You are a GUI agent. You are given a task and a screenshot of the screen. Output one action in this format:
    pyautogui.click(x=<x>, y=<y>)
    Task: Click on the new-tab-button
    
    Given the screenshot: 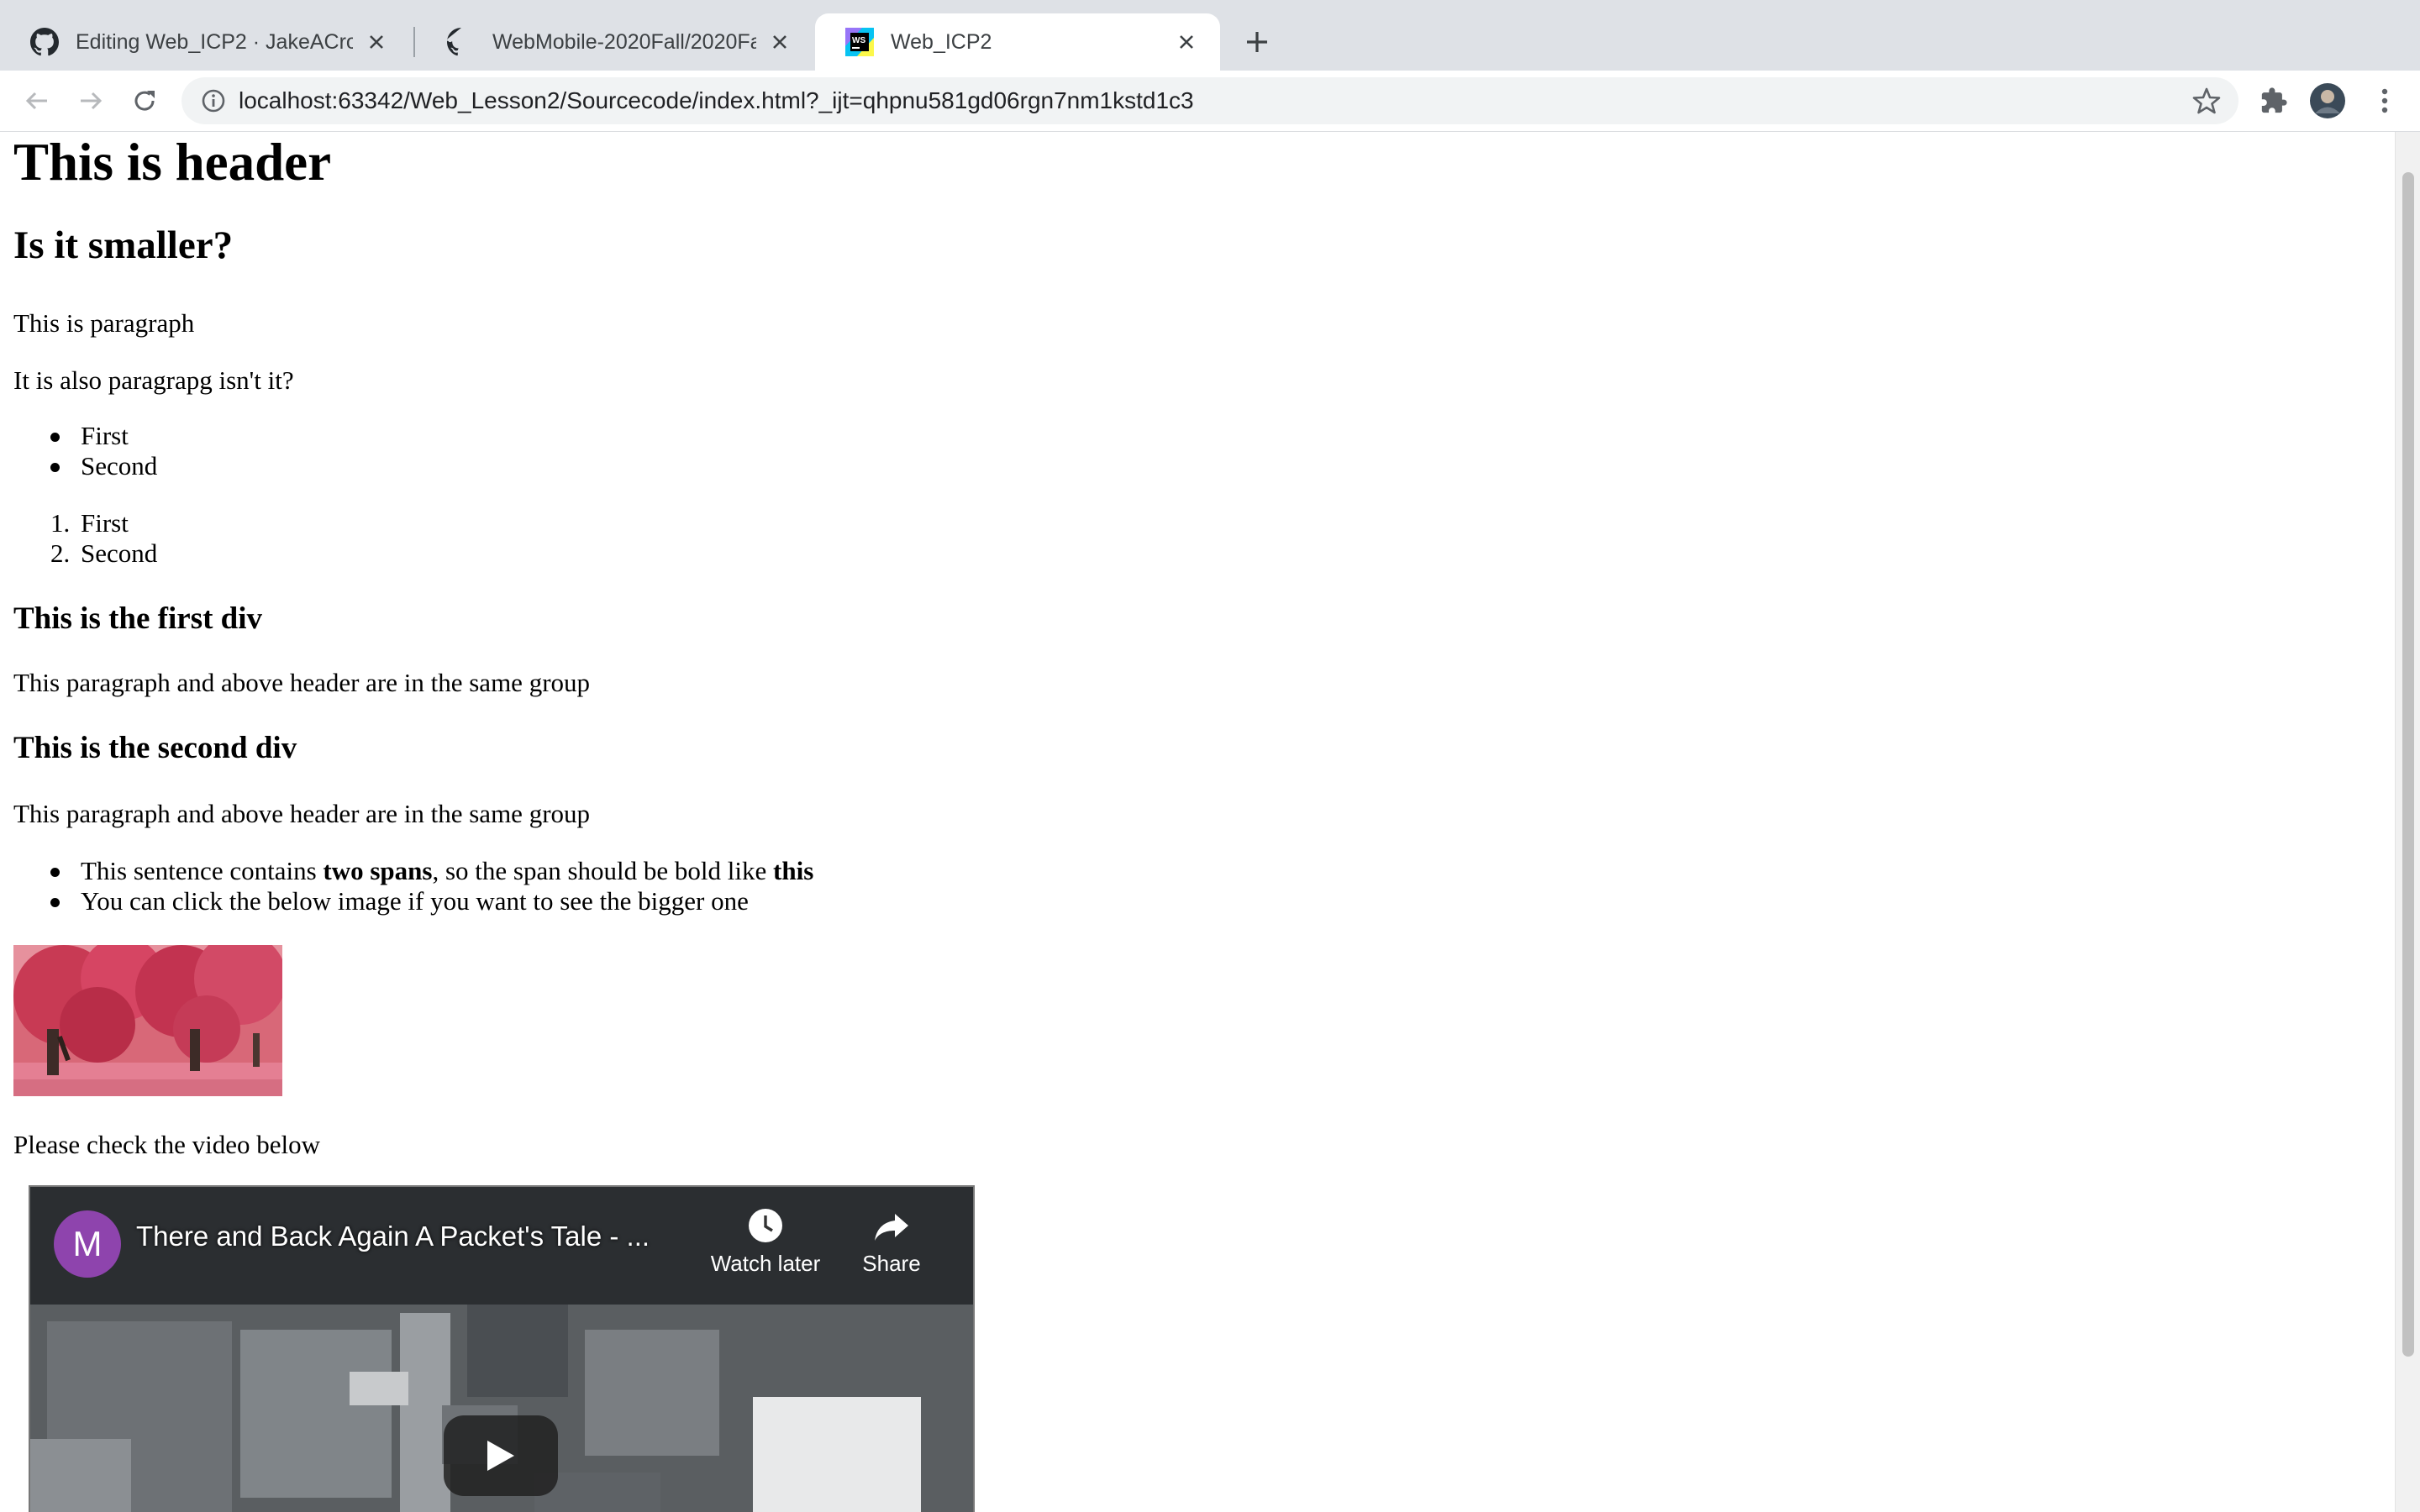 What is the action you would take?
    pyautogui.click(x=1257, y=42)
    